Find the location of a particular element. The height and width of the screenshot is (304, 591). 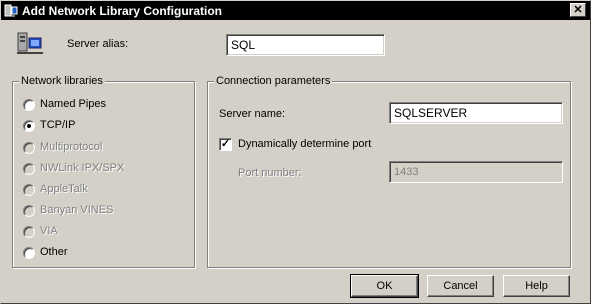

radio-selected-dot is located at coordinates (29, 126).